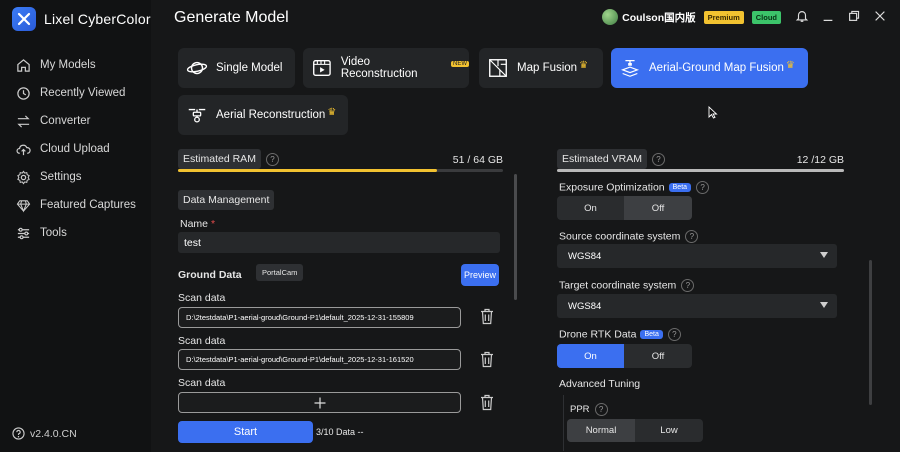  I want to click on app-name: Lixel CyberColor, so click(97, 19).